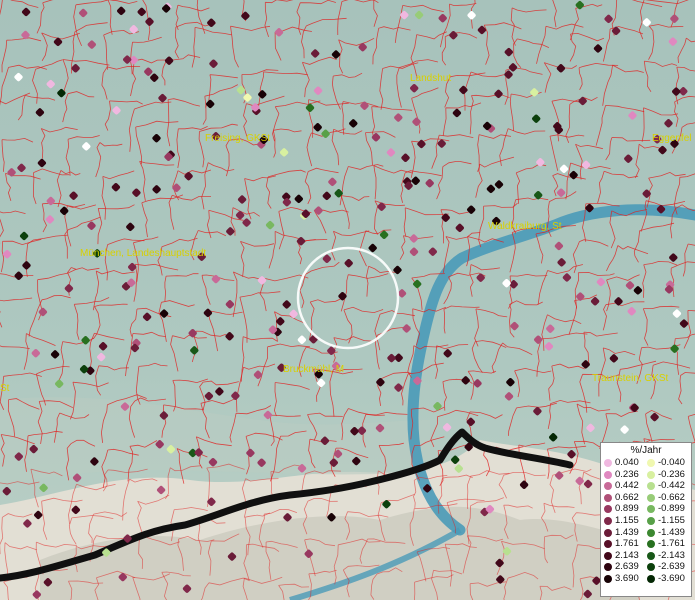 The width and height of the screenshot is (695, 600). I want to click on place-label-left-edge: St, so click(5, 388).